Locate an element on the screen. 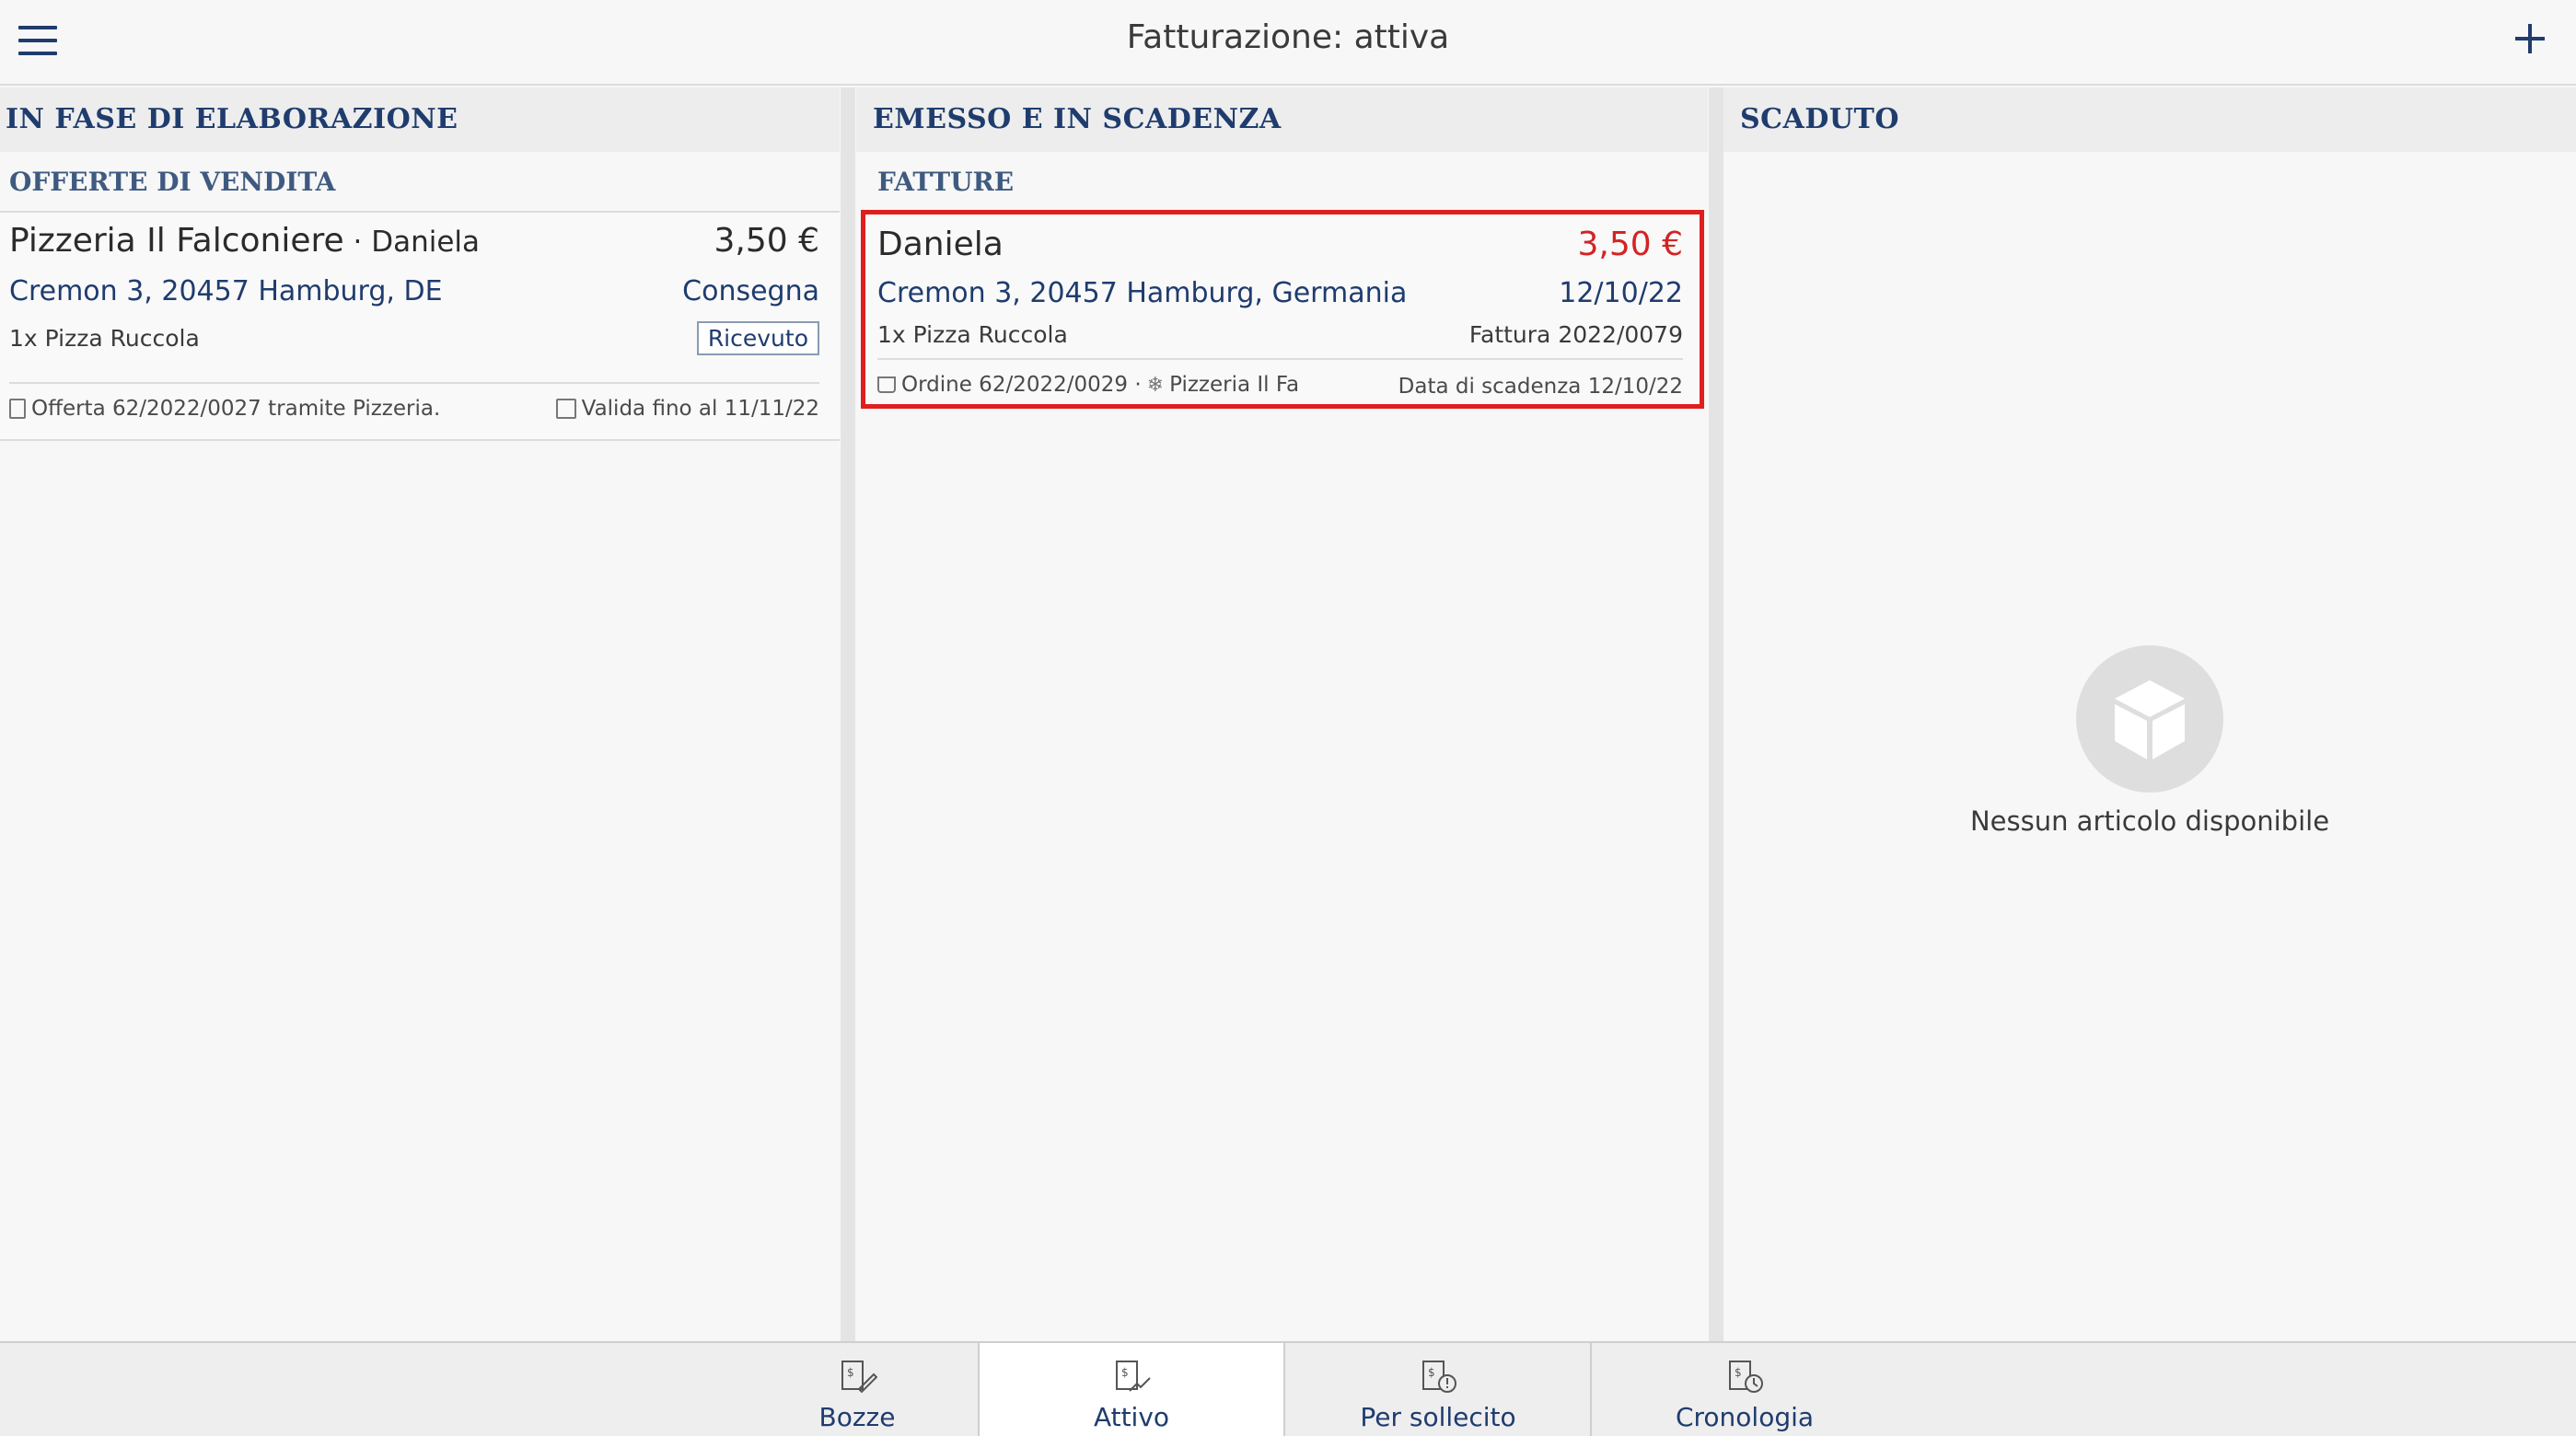  section-title: OFFERTE DI VENDITA is located at coordinates (420, 182).